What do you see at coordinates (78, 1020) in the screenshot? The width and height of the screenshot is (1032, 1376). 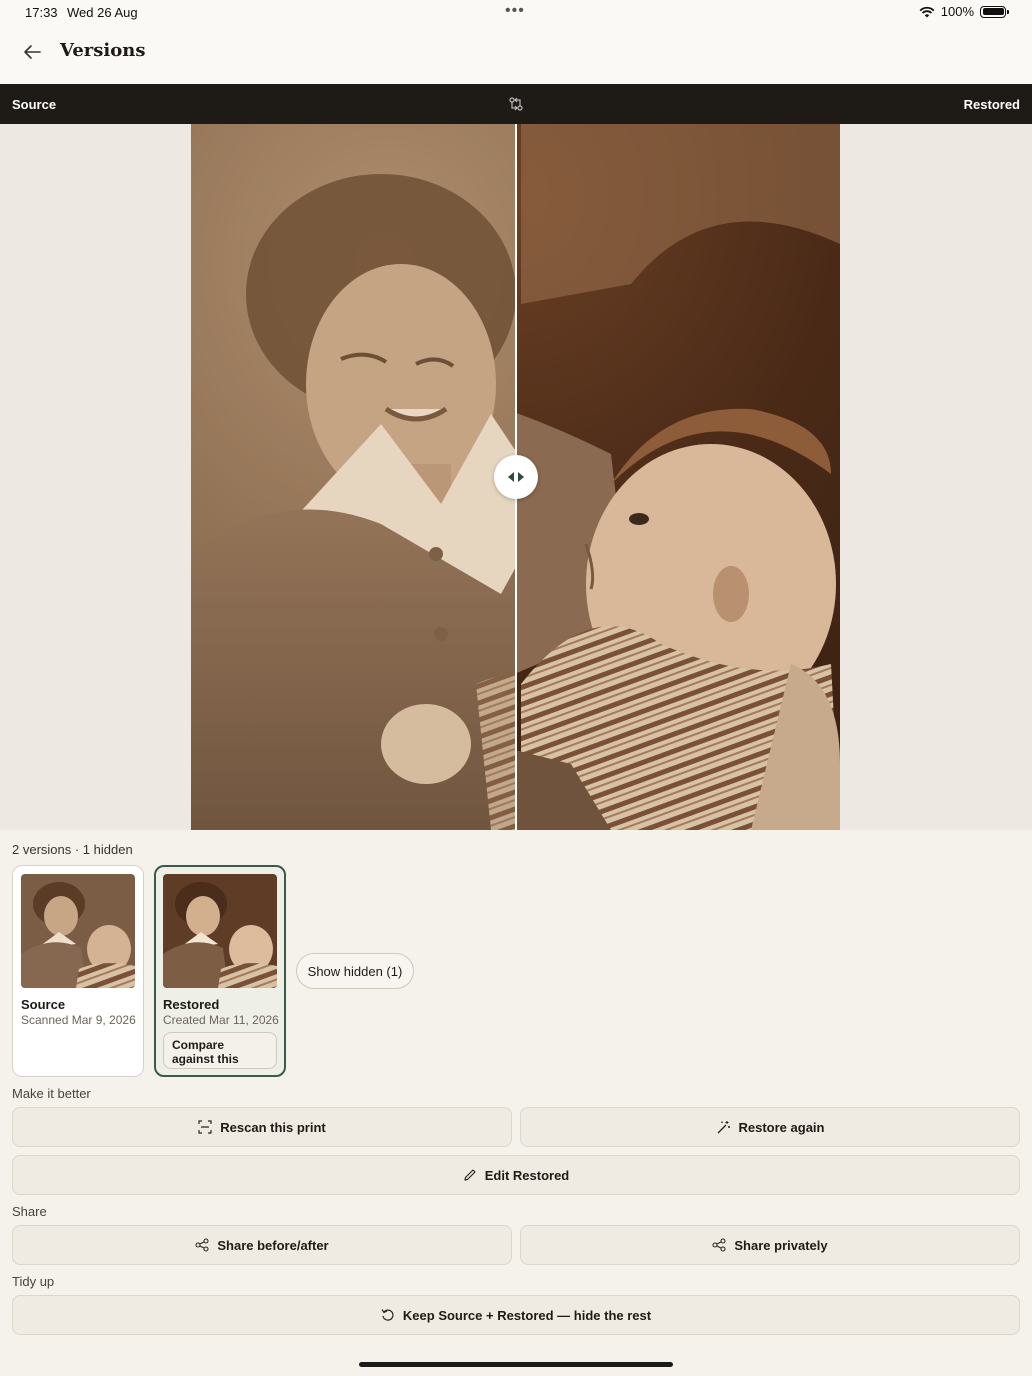 I see `version-date: Scanned Mar 9, 2026` at bounding box center [78, 1020].